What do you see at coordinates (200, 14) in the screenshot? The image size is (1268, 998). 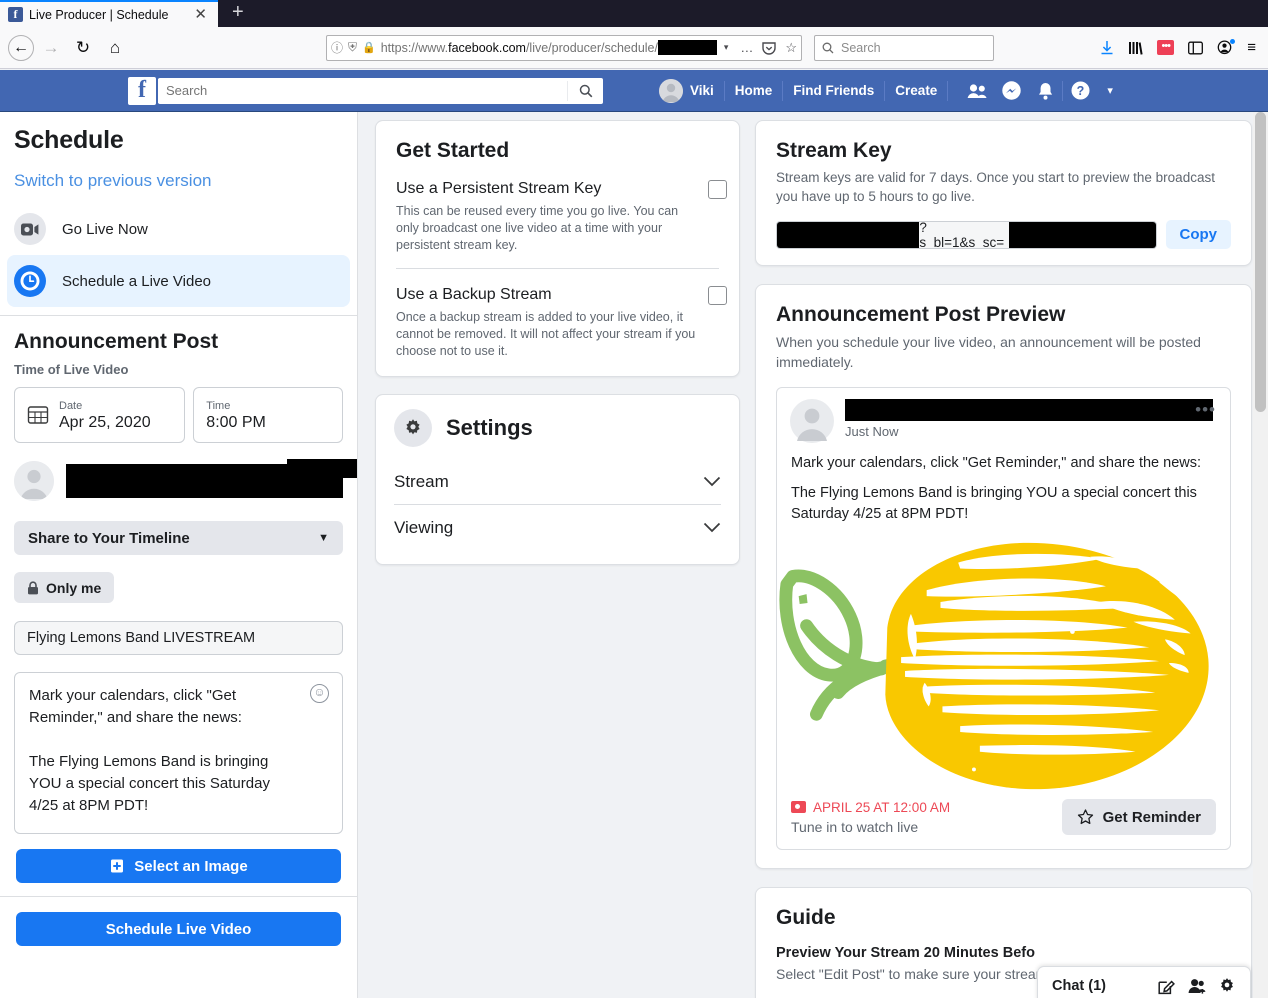 I see `close-tab-icon: ✕` at bounding box center [200, 14].